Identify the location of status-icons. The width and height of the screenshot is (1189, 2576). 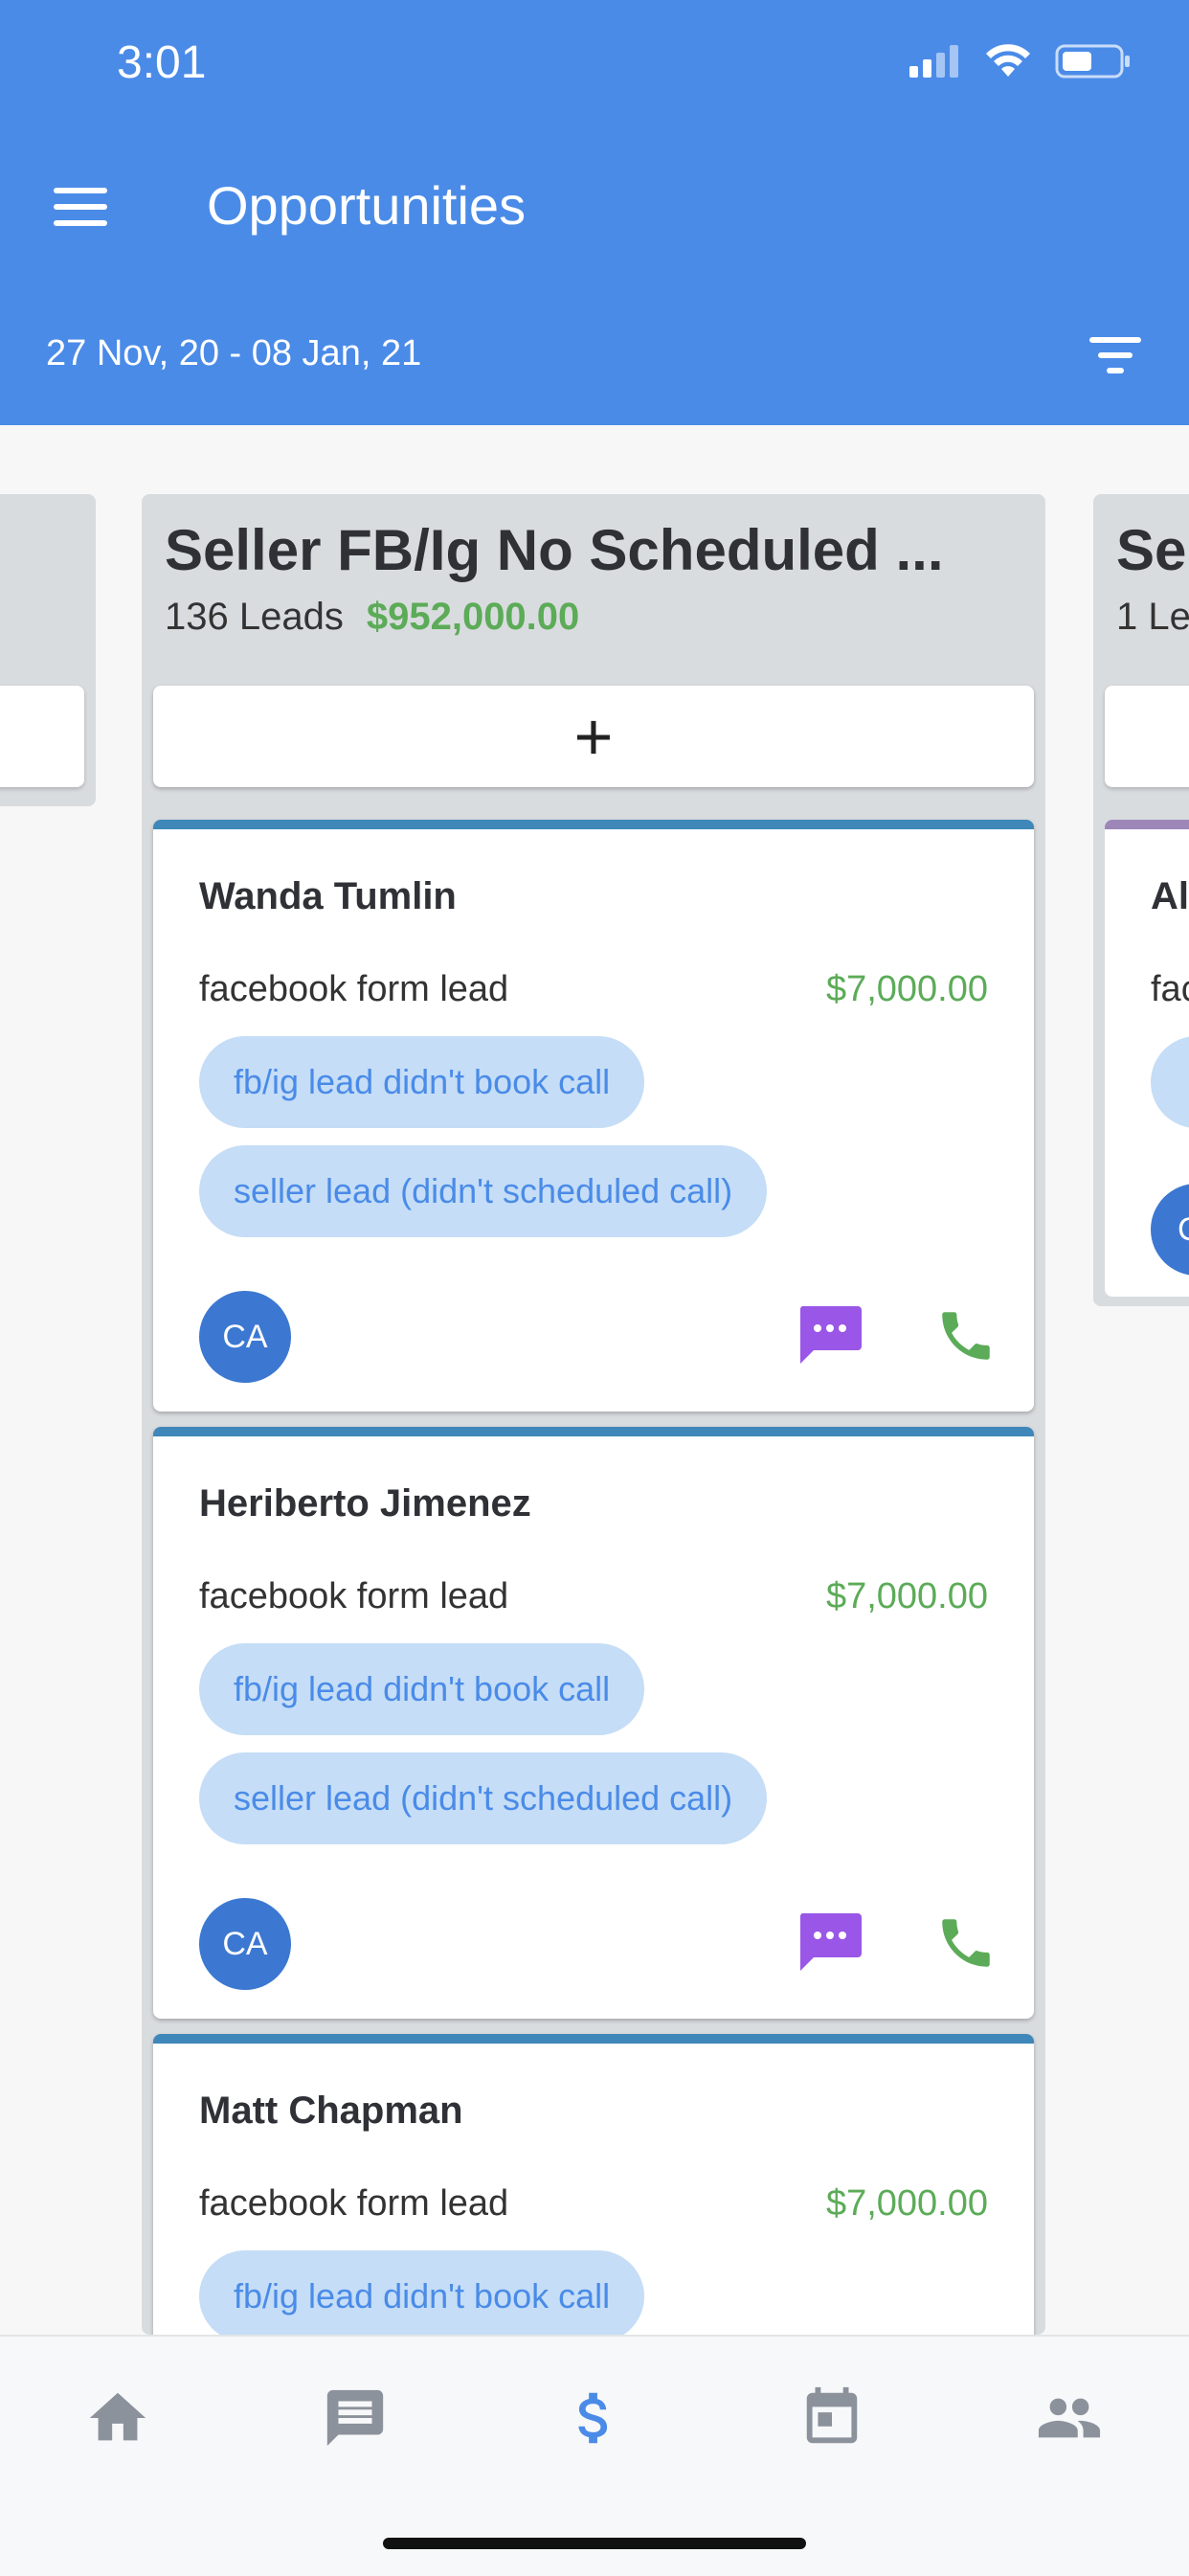
(1020, 62).